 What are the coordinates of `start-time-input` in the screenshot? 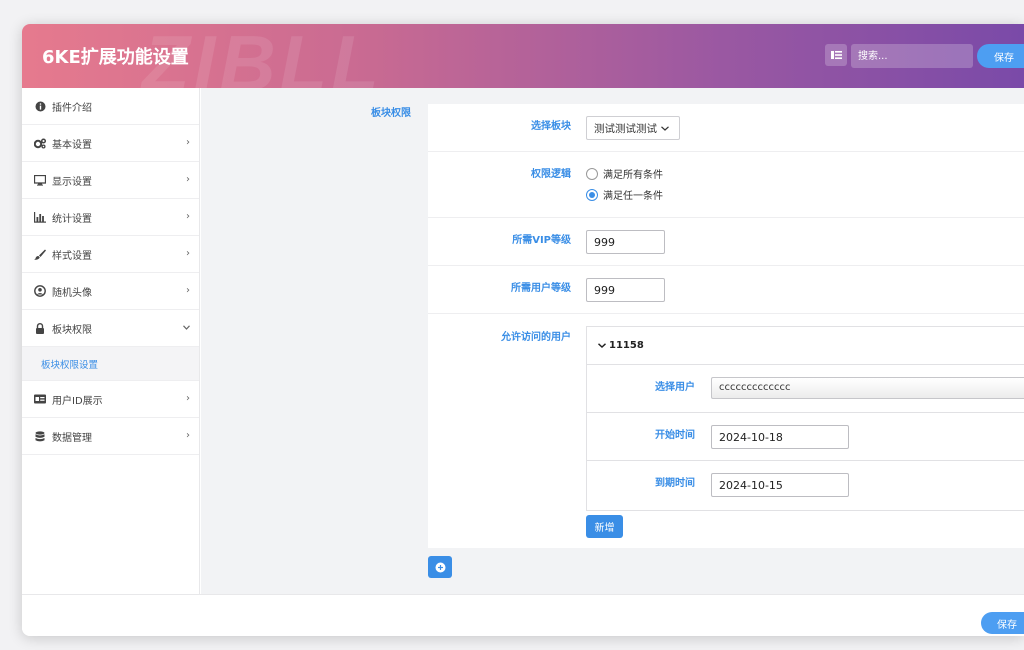 It's located at (780, 437).